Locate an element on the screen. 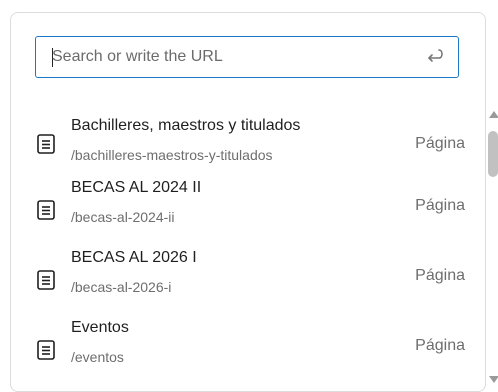 This screenshot has height=392, width=498. result-title: BECAS AL 2024 II is located at coordinates (136, 187).